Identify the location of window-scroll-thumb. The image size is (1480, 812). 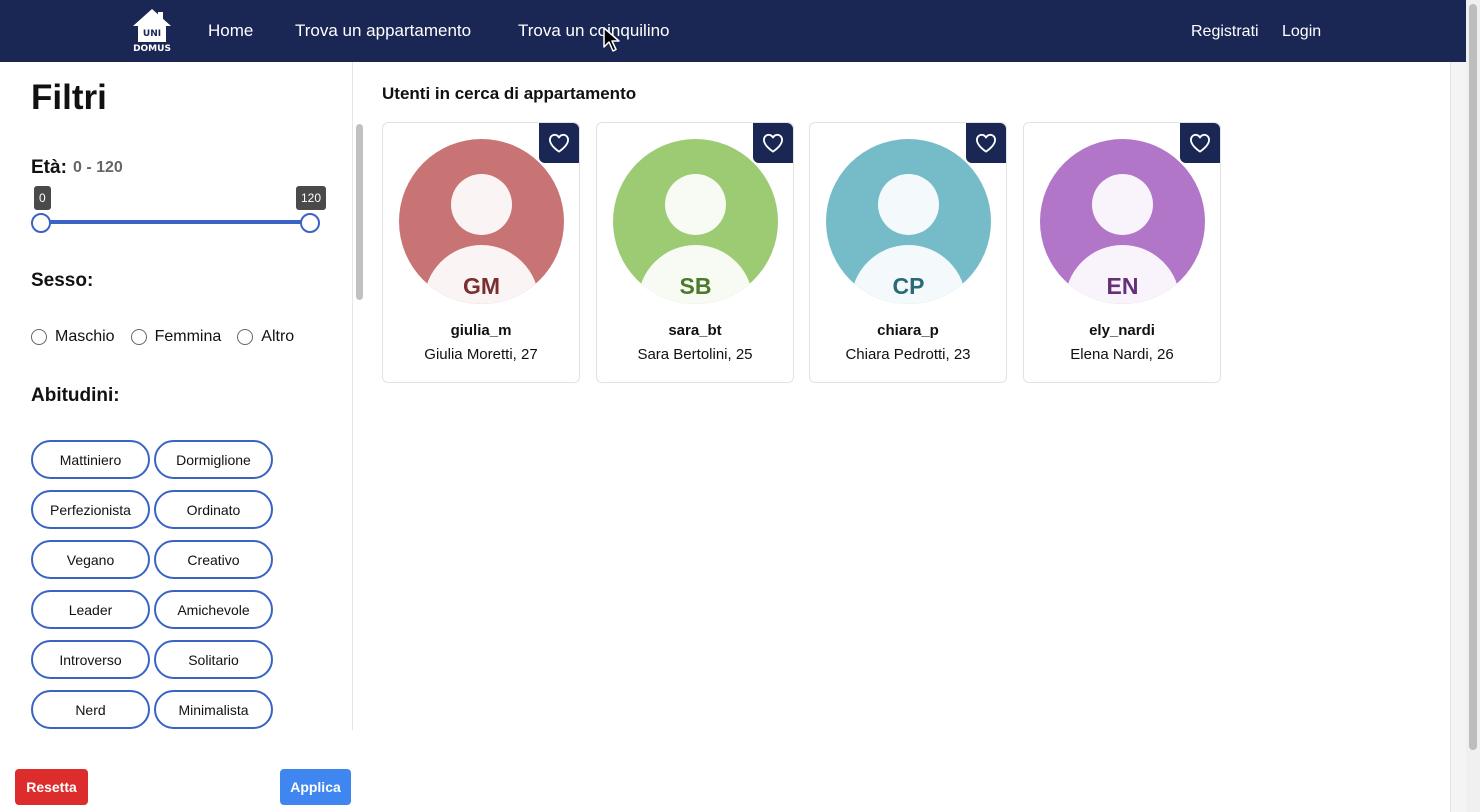
(1473, 377).